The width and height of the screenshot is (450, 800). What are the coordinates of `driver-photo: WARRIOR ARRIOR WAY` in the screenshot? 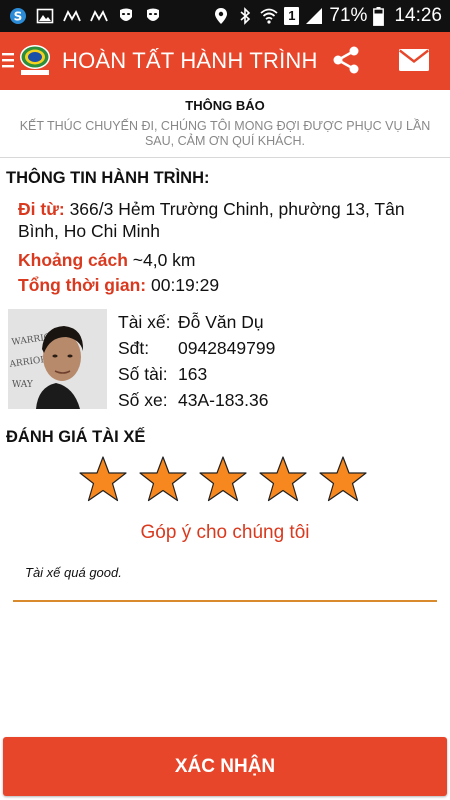 It's located at (57, 359).